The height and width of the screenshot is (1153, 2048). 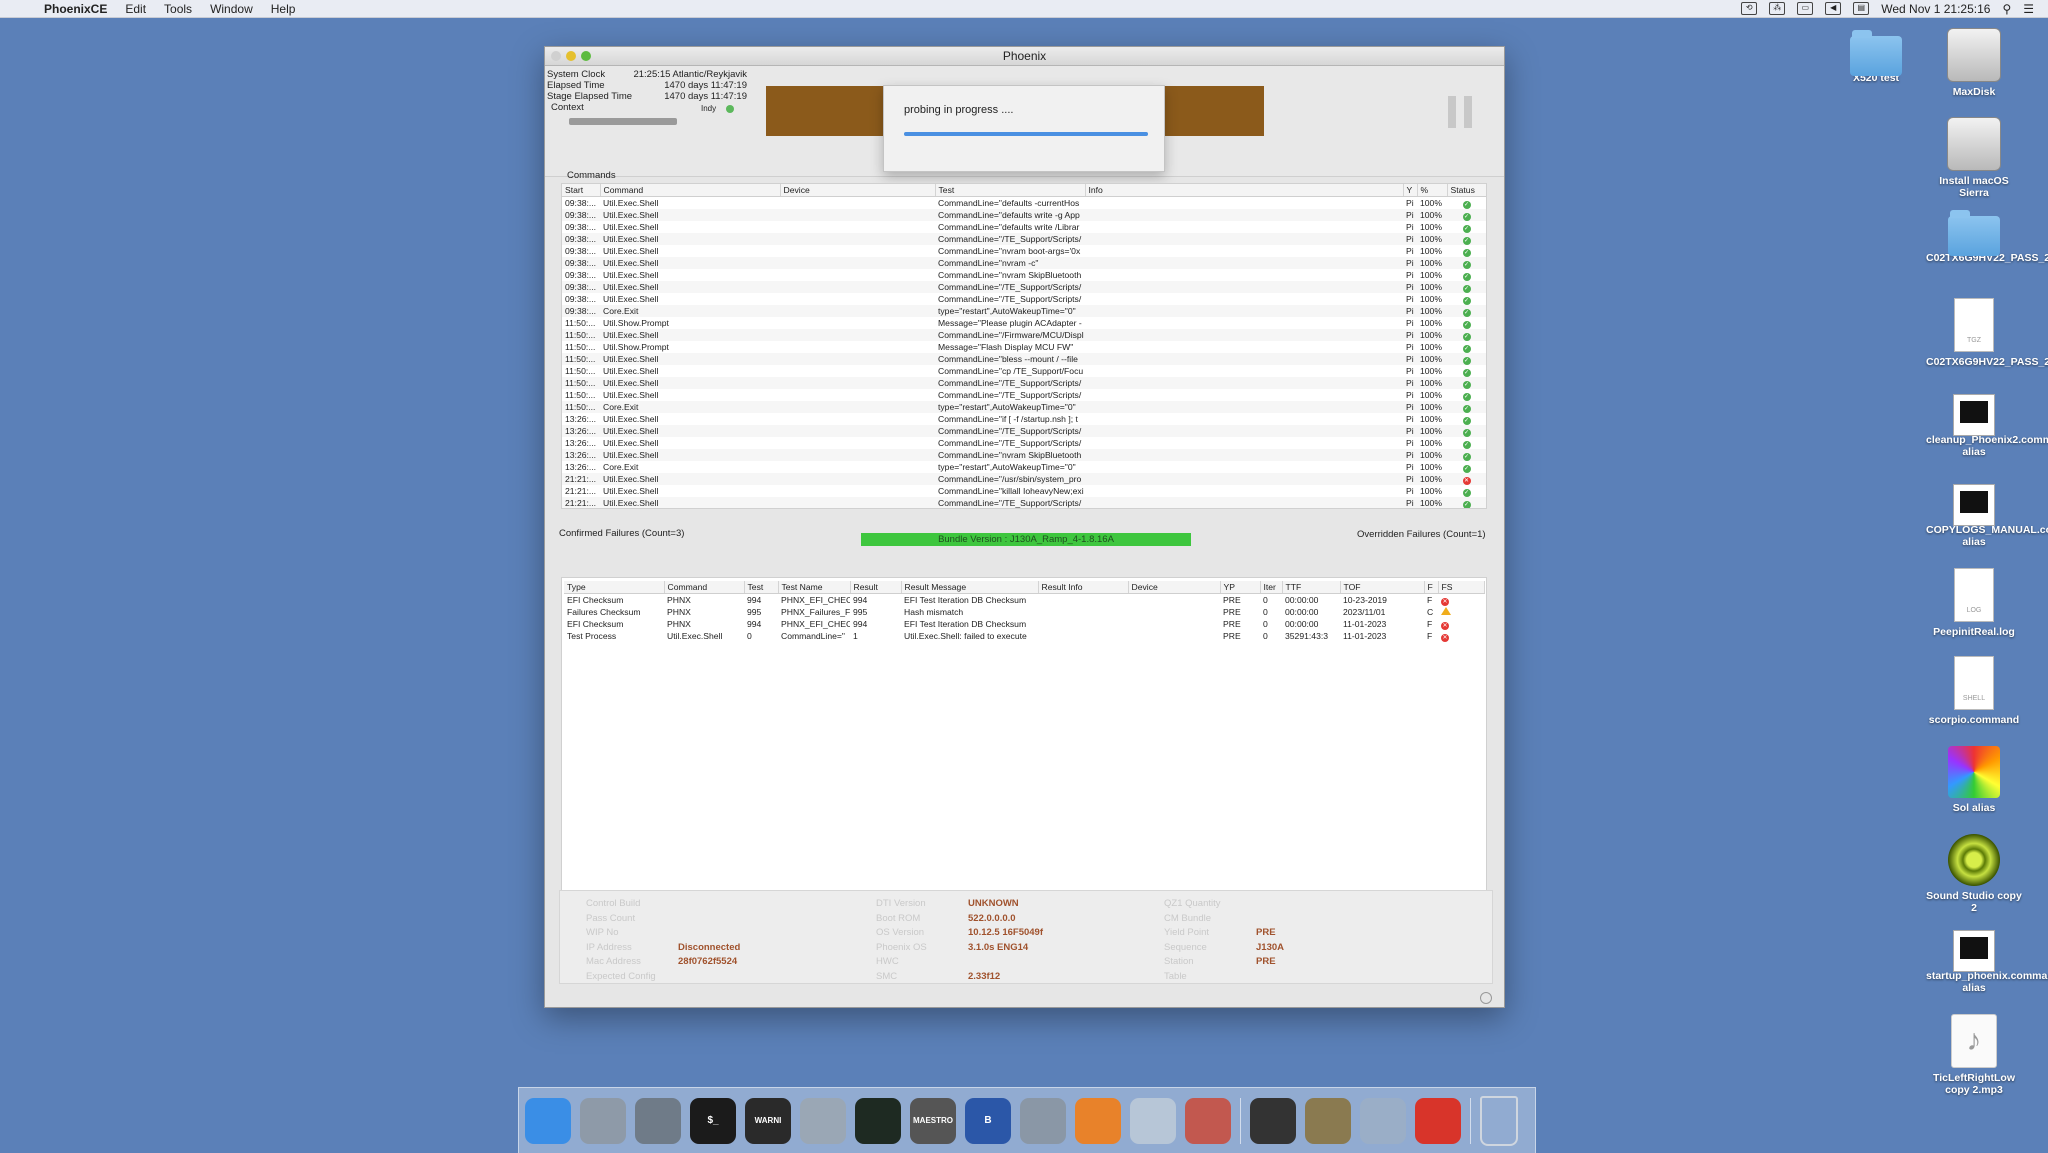 What do you see at coordinates (1974, 874) in the screenshot?
I see `desktop-icon: Sound Studio copy 2` at bounding box center [1974, 874].